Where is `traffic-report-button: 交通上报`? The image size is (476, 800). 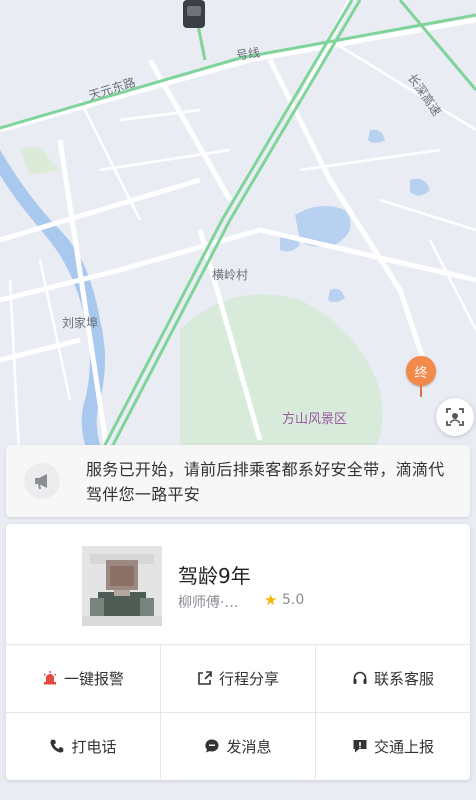
traffic-report-button: 交通上报 is located at coordinates (393, 746).